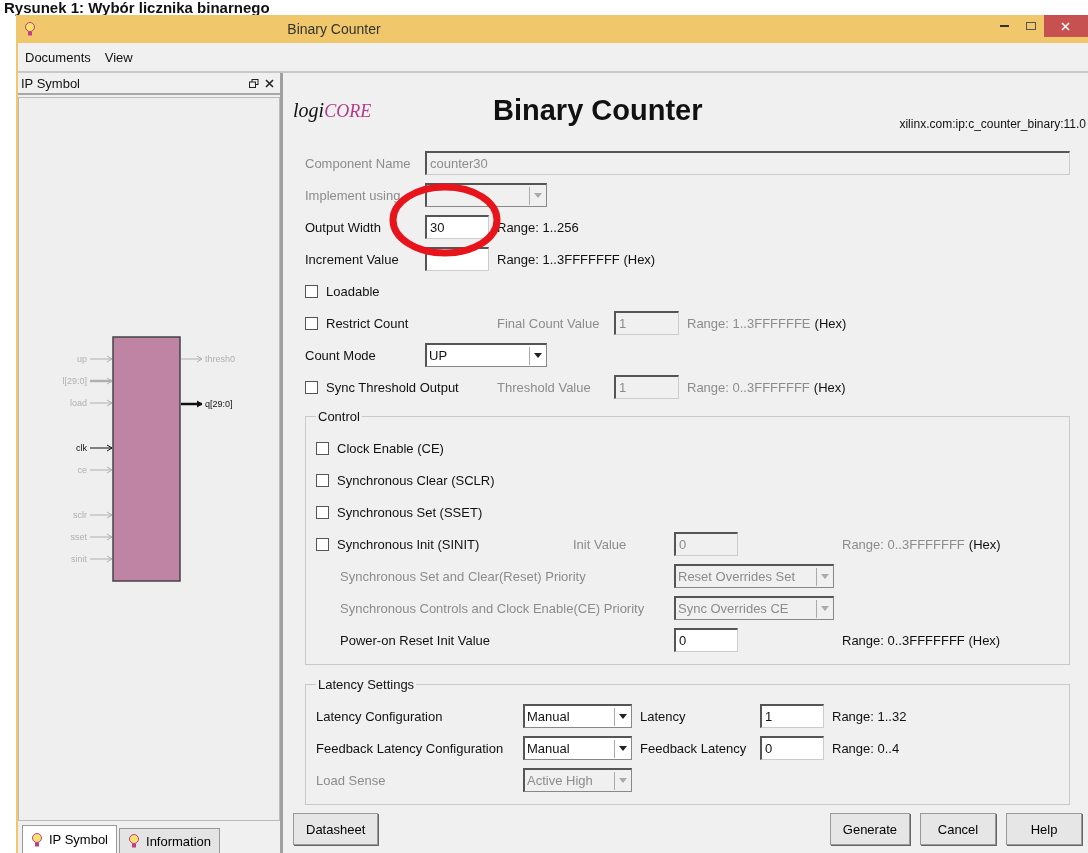 The width and height of the screenshot is (1088, 853). I want to click on group-title: Latency Settings, so click(366, 684).